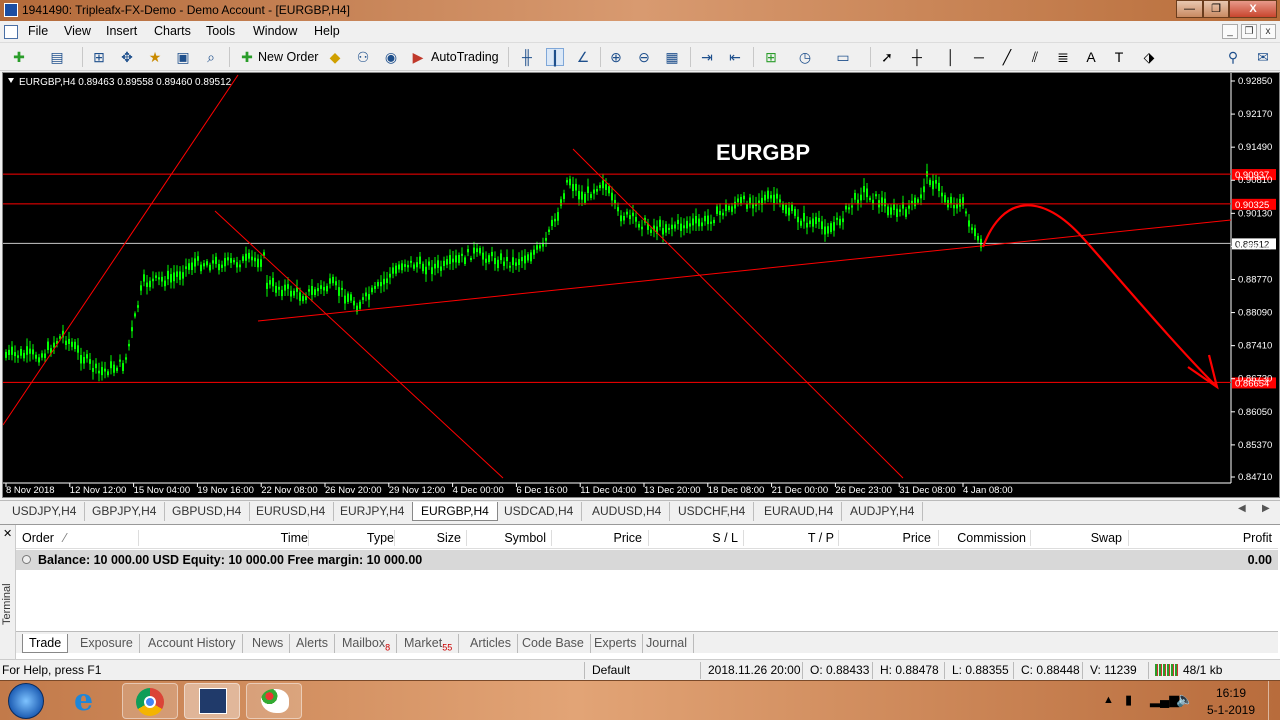 The image size is (1280, 720). What do you see at coordinates (211, 57) in the screenshot?
I see `strategy-tester-icon: ⌕` at bounding box center [211, 57].